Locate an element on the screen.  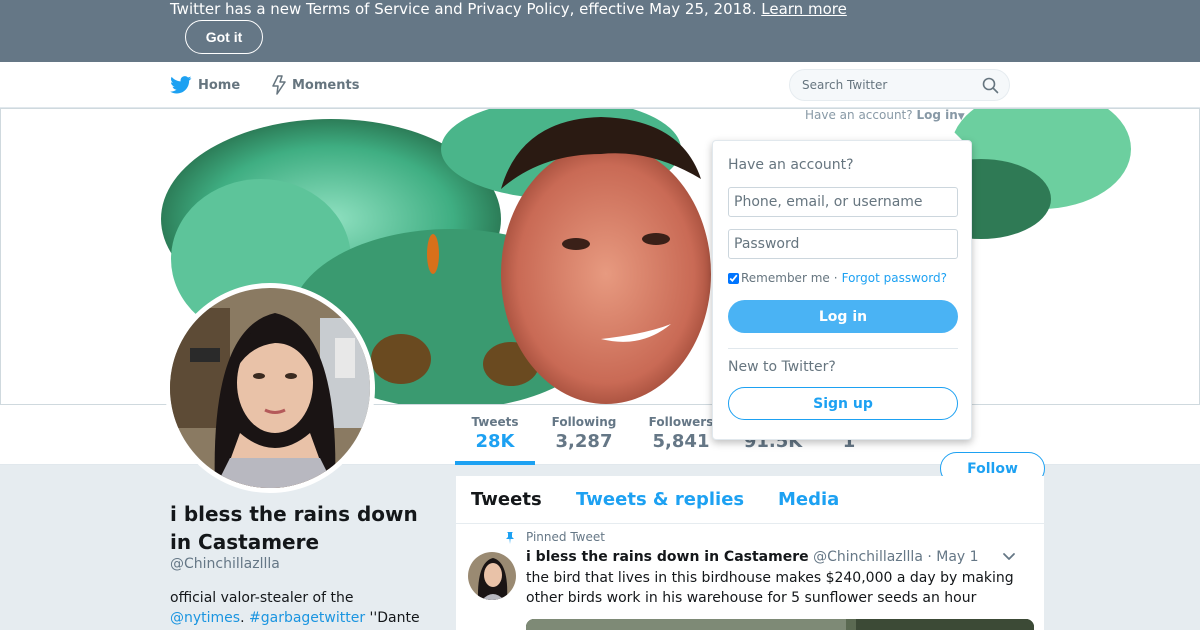
learn-more-link: Learn more is located at coordinates (804, 9).